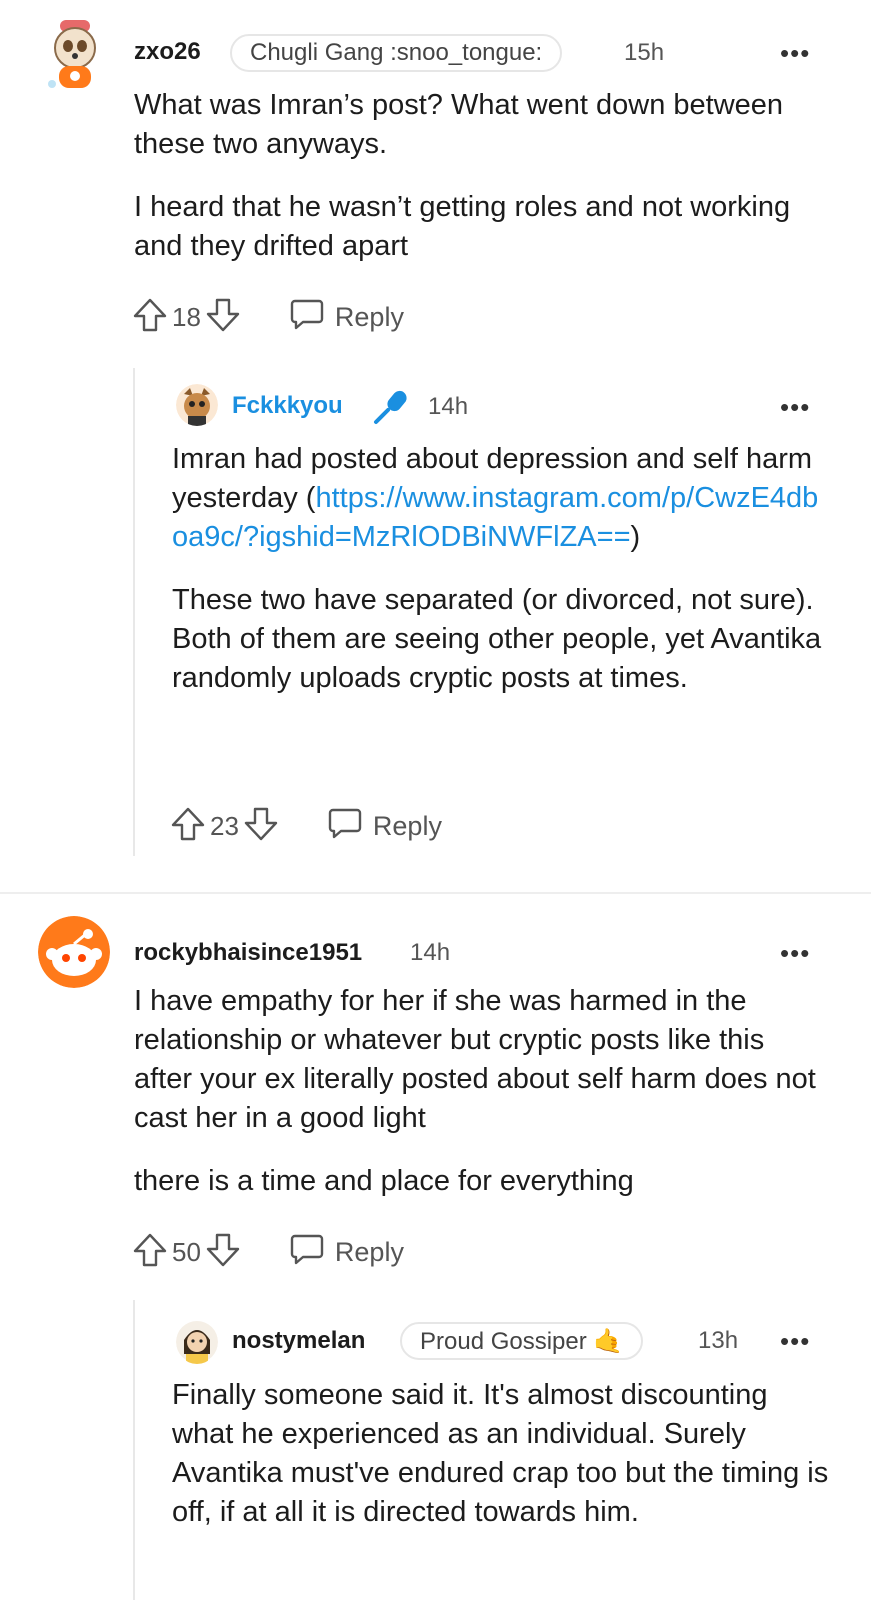 This screenshot has height=1600, width=871. I want to click on user-flair: Chugli Gang :snoo_tongue:, so click(396, 53).